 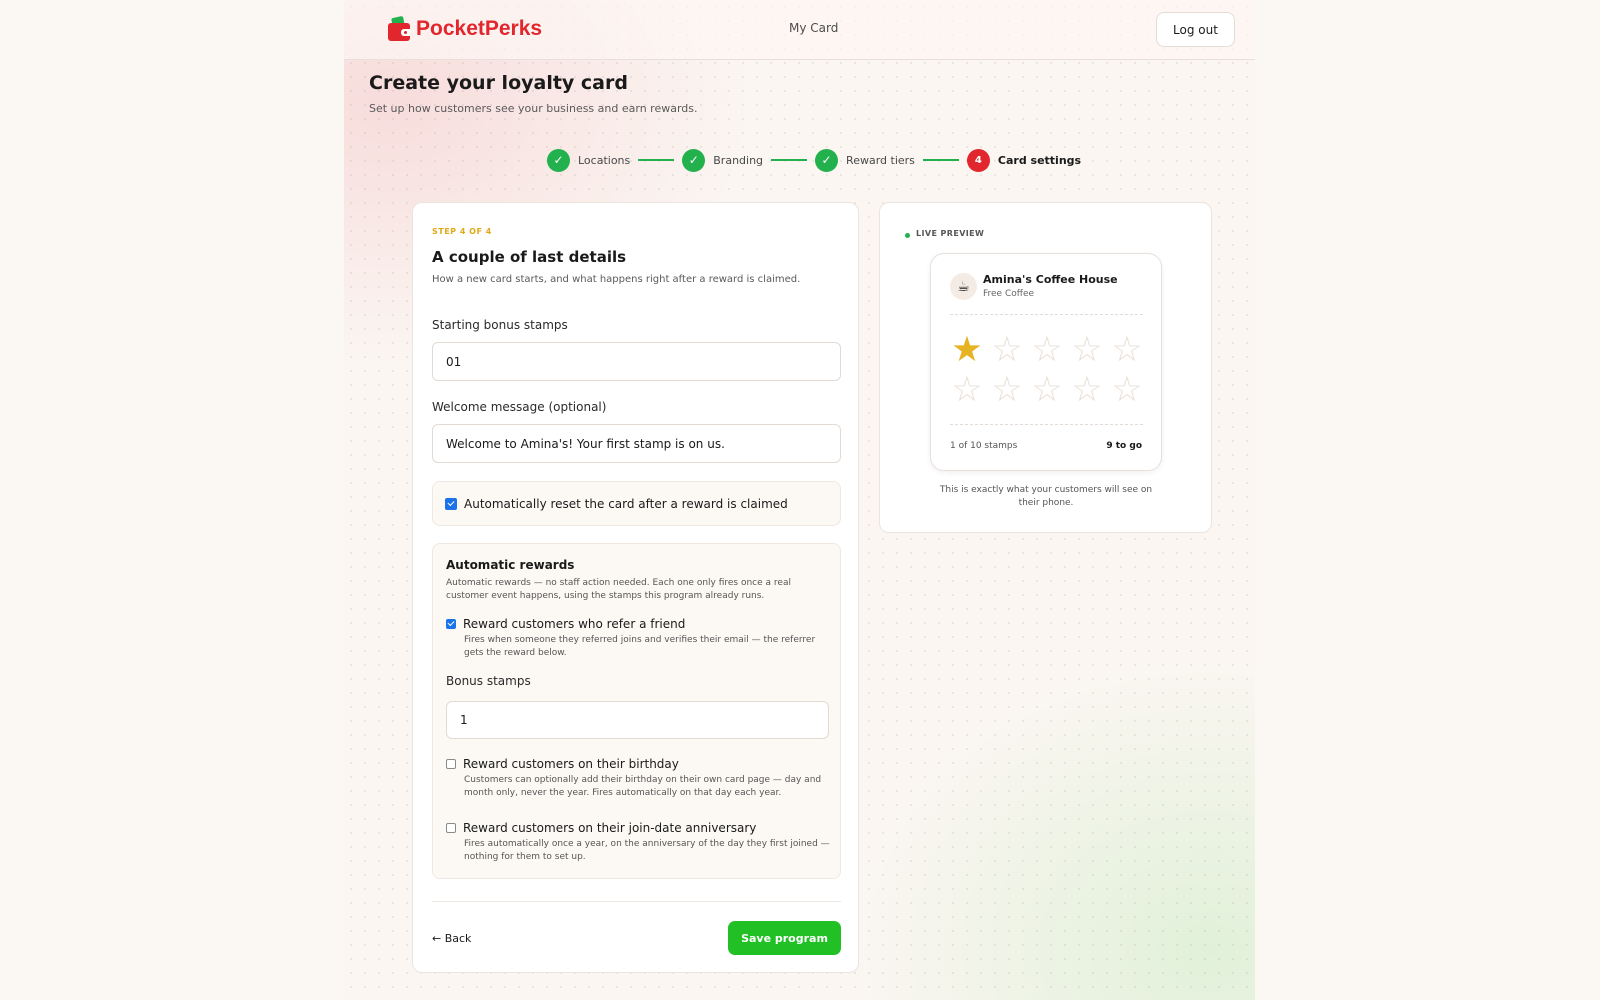 I want to click on referral-label: Reward customers who refer a friend, so click(x=574, y=624).